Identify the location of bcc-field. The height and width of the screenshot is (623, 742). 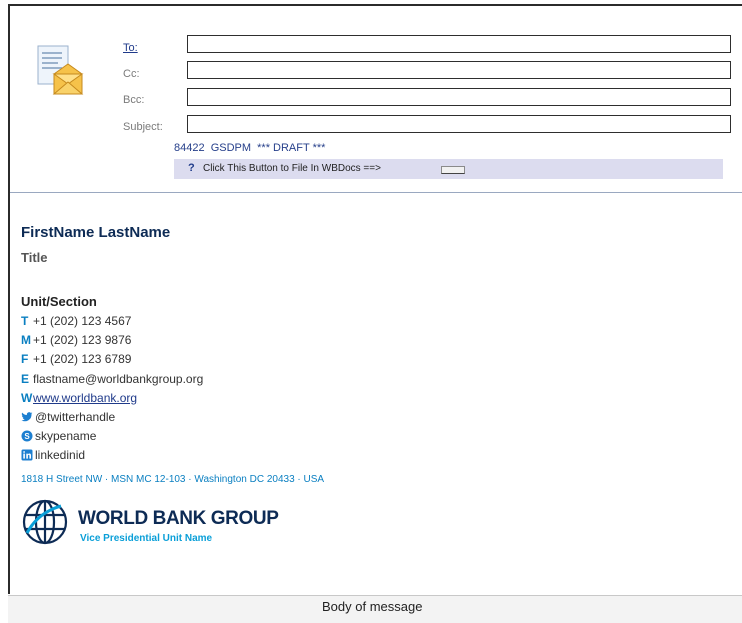
(459, 97).